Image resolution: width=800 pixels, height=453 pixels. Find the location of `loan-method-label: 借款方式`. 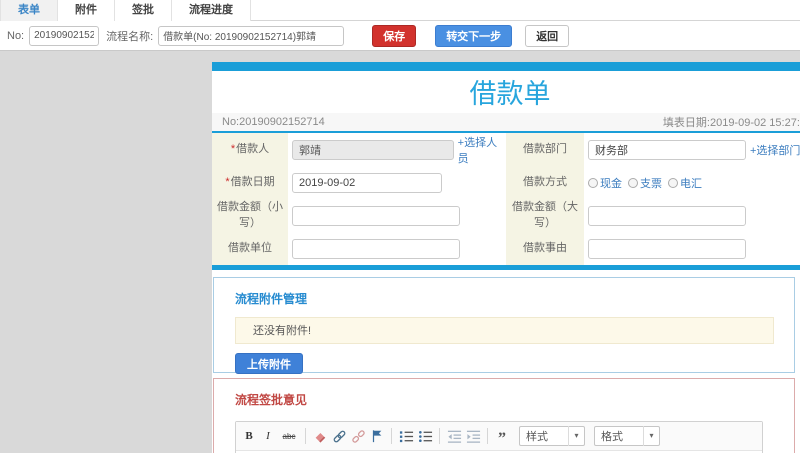

loan-method-label: 借款方式 is located at coordinates (545, 182).